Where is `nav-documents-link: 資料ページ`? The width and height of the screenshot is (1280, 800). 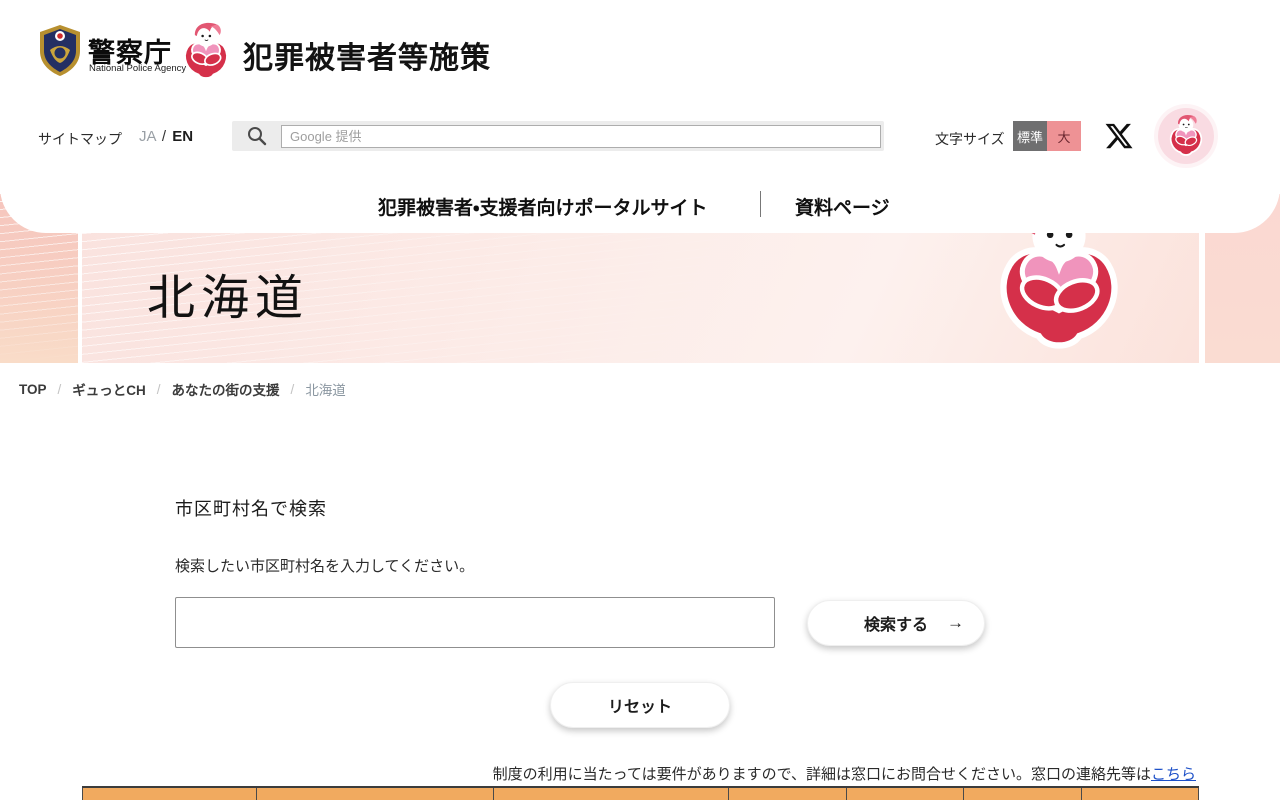 nav-documents-link: 資料ページ is located at coordinates (842, 206).